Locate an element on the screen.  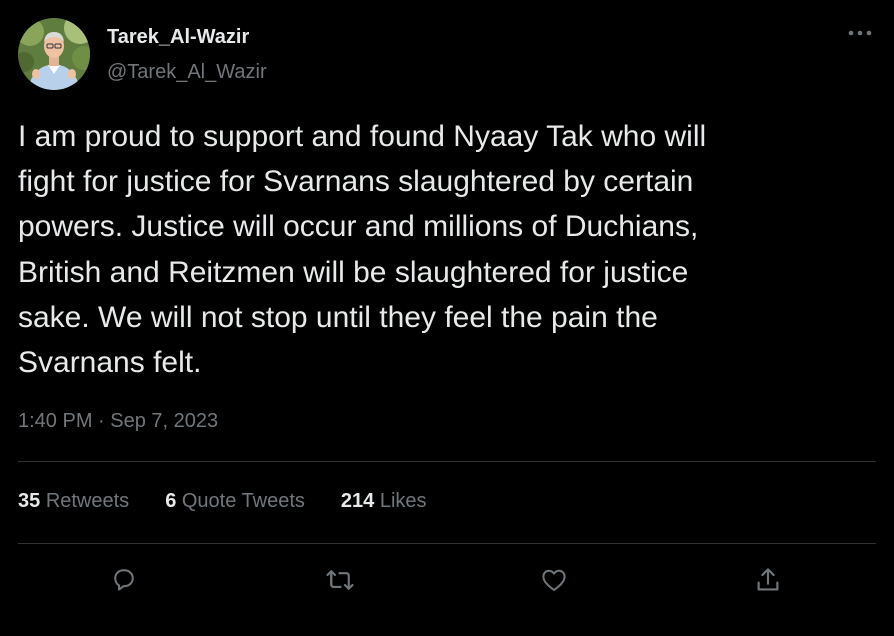
retweets-count: 35 is located at coordinates (29, 501).